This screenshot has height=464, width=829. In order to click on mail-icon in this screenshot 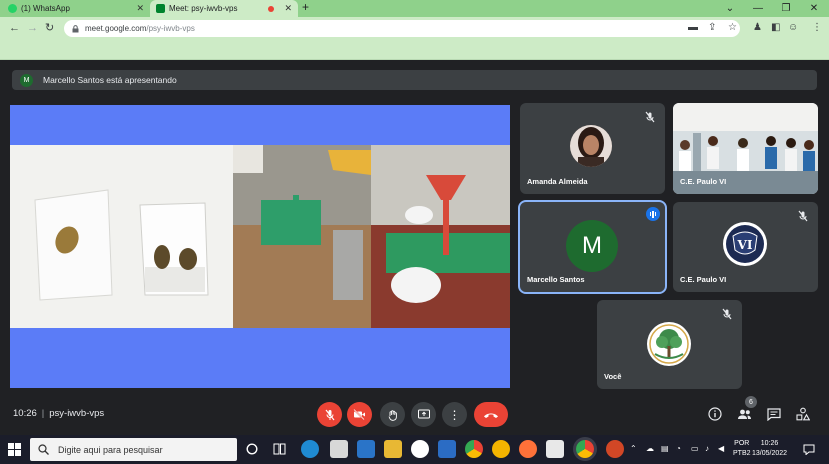, I will do `click(366, 449)`.